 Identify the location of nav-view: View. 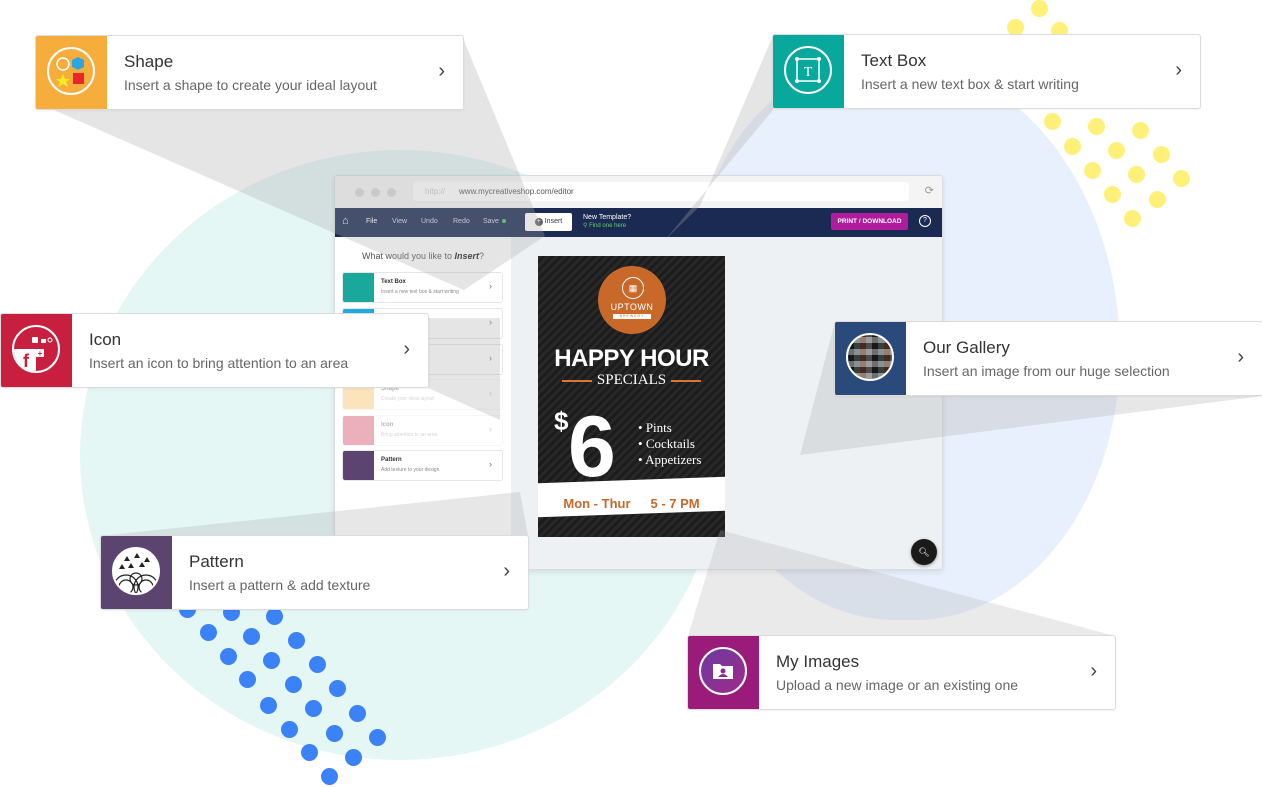
(399, 221).